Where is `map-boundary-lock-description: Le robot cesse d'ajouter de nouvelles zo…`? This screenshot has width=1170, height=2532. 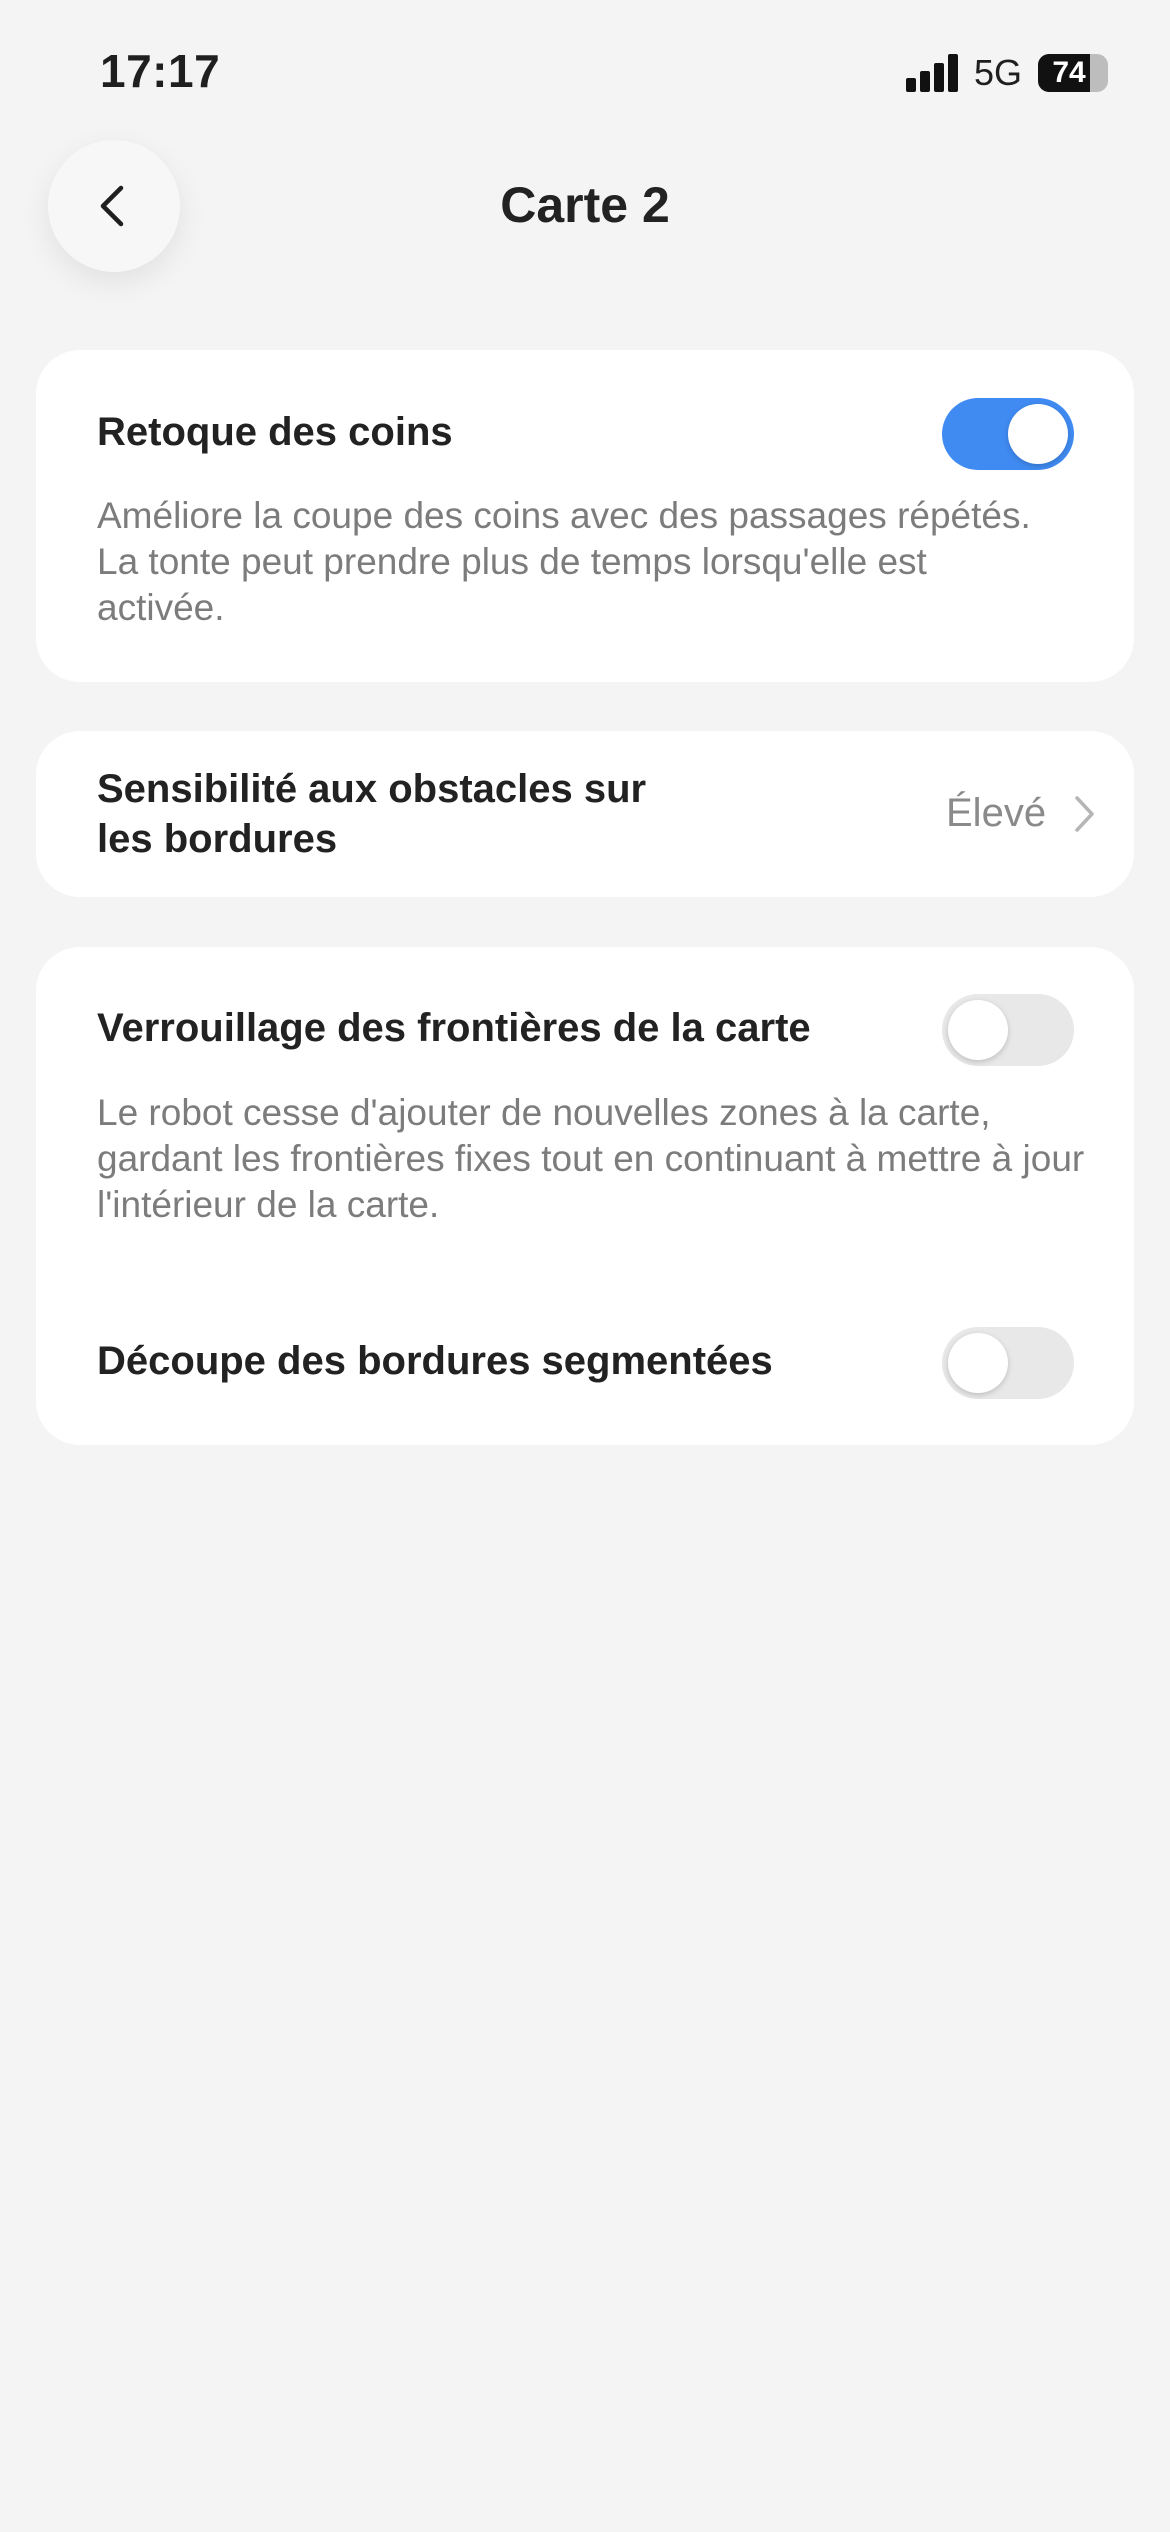 map-boundary-lock-description: Le robot cesse d'ajouter de nouvelles zo… is located at coordinates (591, 1158).